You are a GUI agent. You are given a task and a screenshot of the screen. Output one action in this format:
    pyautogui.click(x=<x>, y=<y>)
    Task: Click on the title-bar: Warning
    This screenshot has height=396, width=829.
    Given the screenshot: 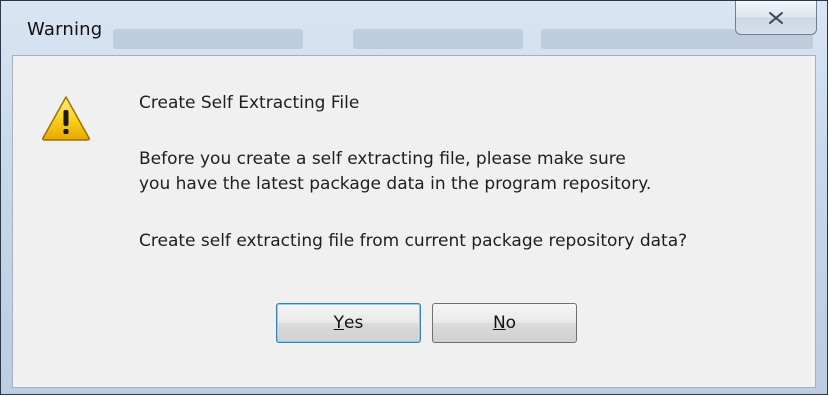 What is the action you would take?
    pyautogui.click(x=414, y=28)
    